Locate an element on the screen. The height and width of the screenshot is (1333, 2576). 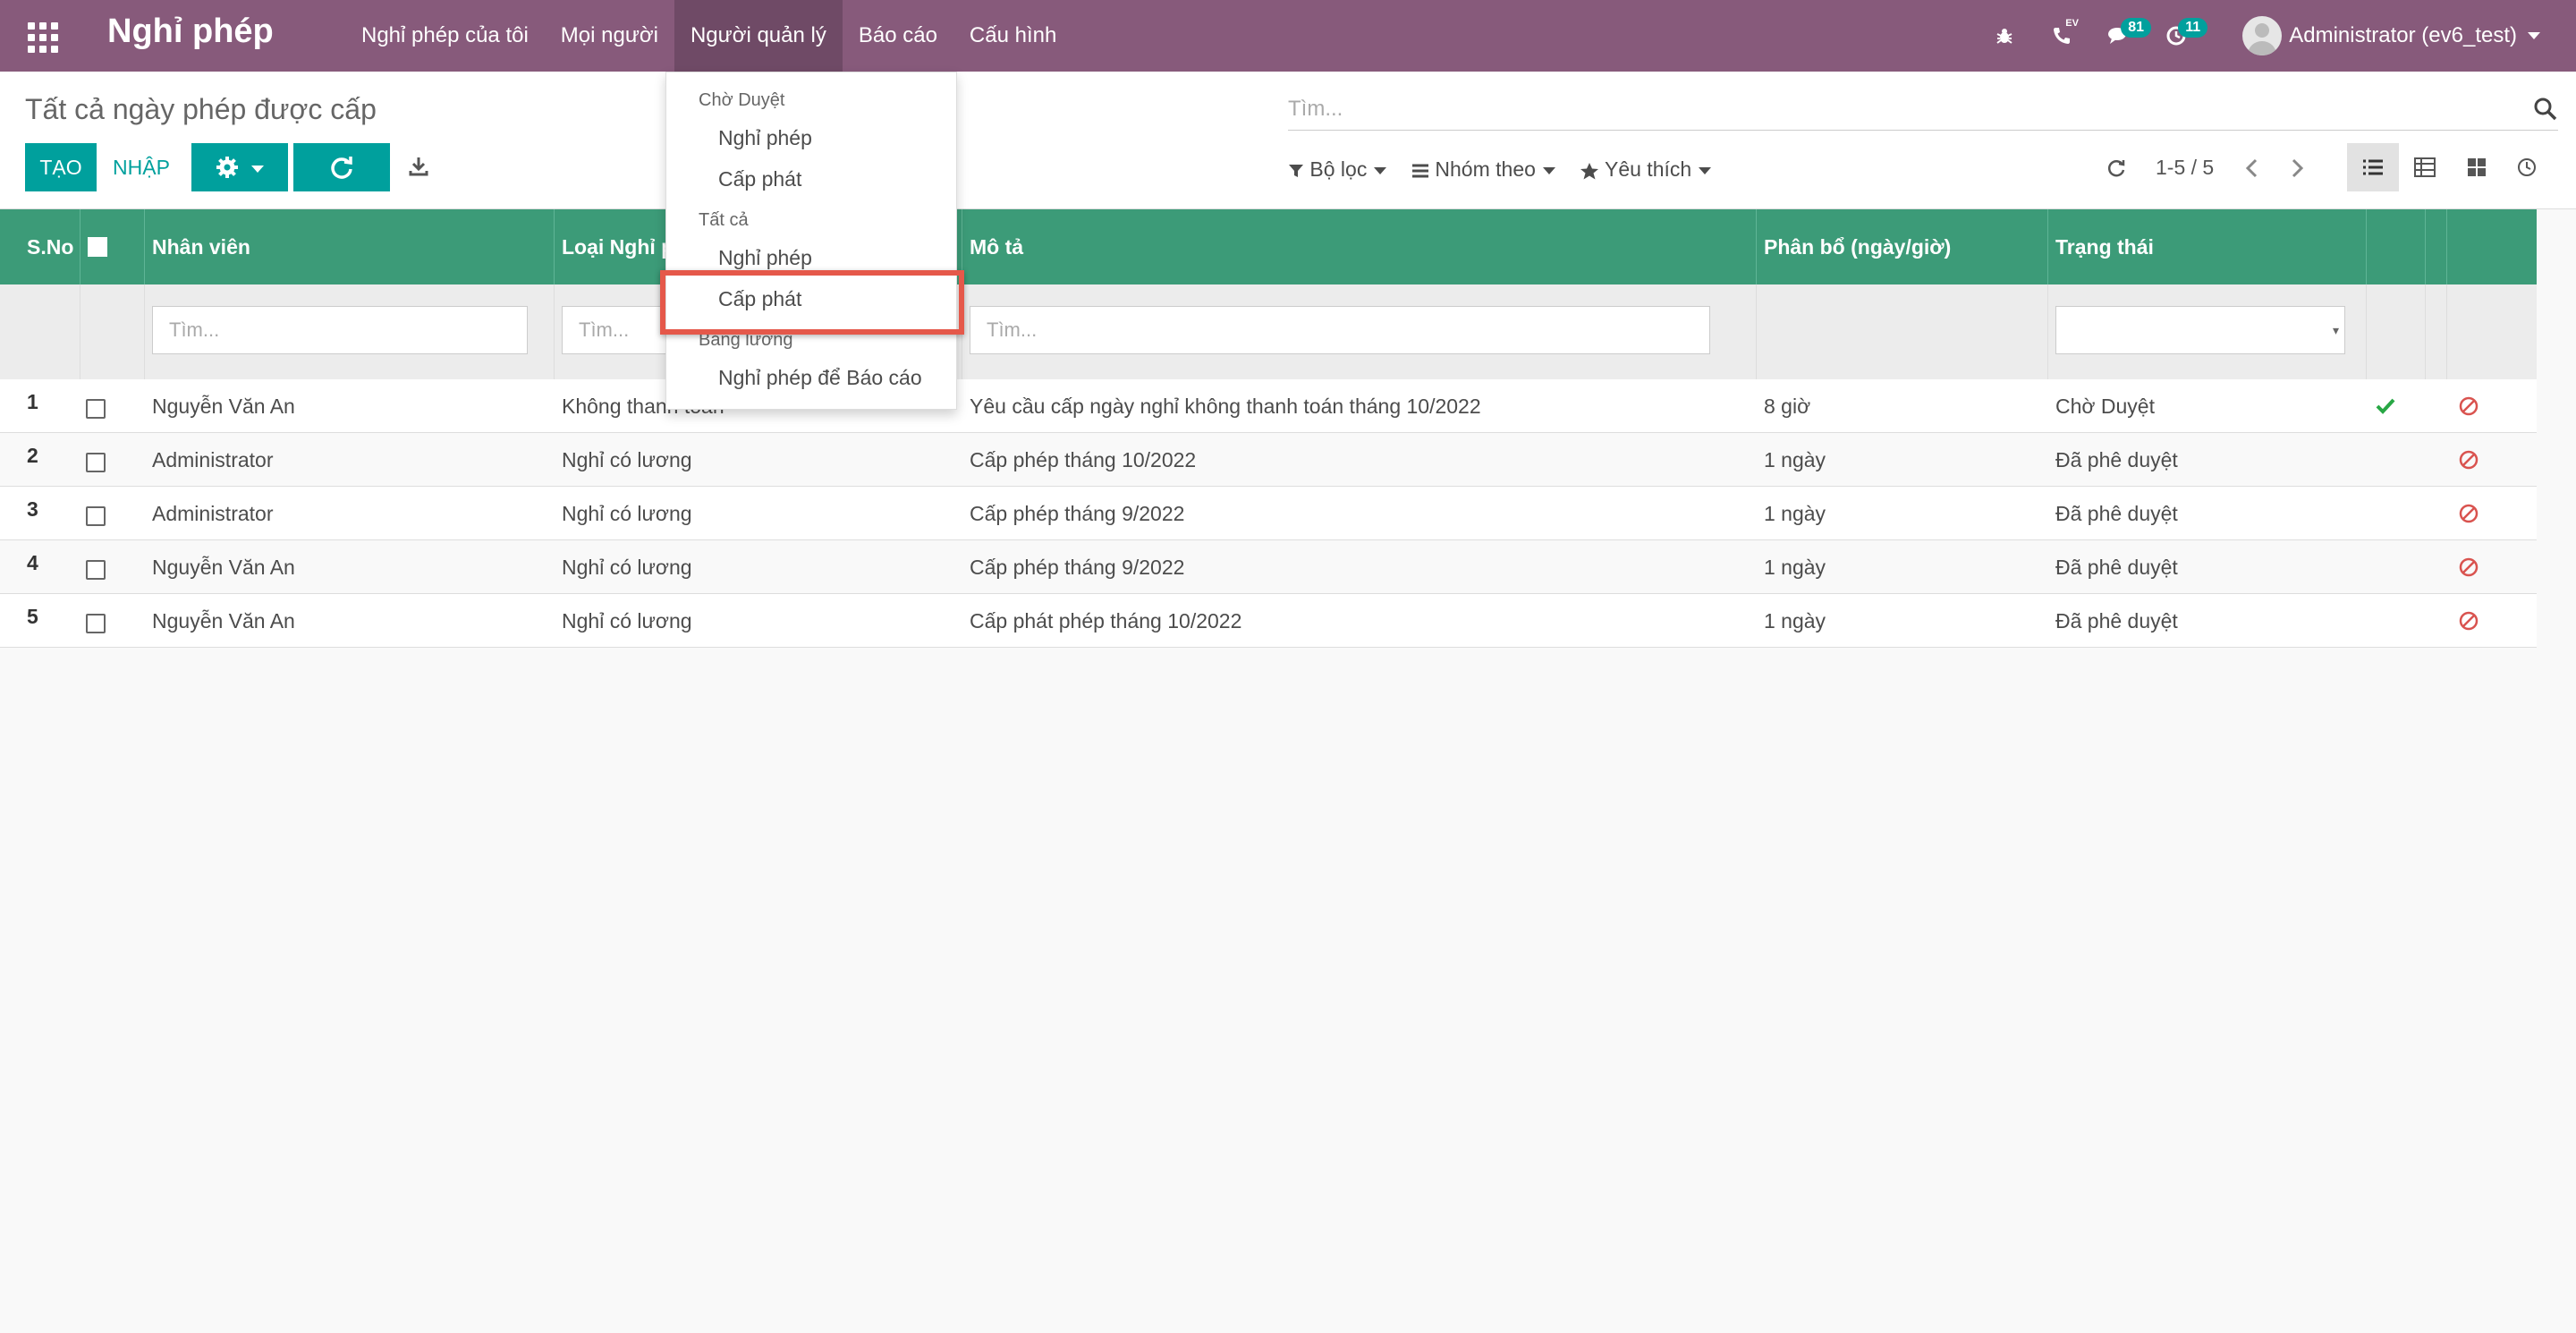
pending-leave-item: Nghỉ phép is located at coordinates (765, 138).